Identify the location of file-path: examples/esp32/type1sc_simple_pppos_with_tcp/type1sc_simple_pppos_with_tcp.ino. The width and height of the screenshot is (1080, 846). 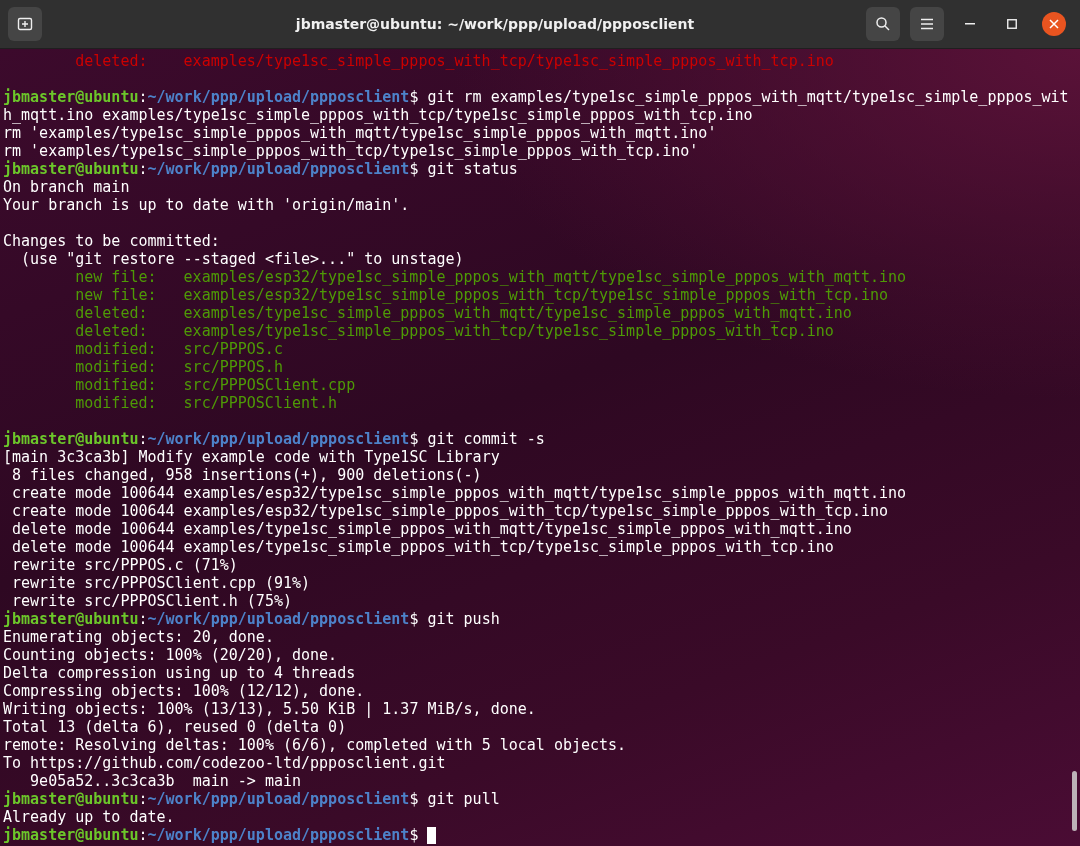
(535, 295).